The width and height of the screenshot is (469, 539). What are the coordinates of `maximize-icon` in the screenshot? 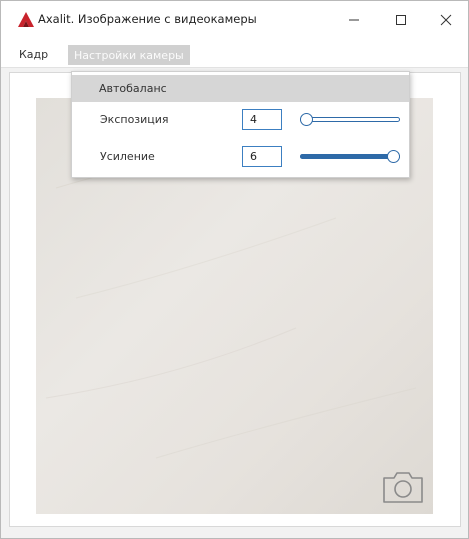 It's located at (401, 20).